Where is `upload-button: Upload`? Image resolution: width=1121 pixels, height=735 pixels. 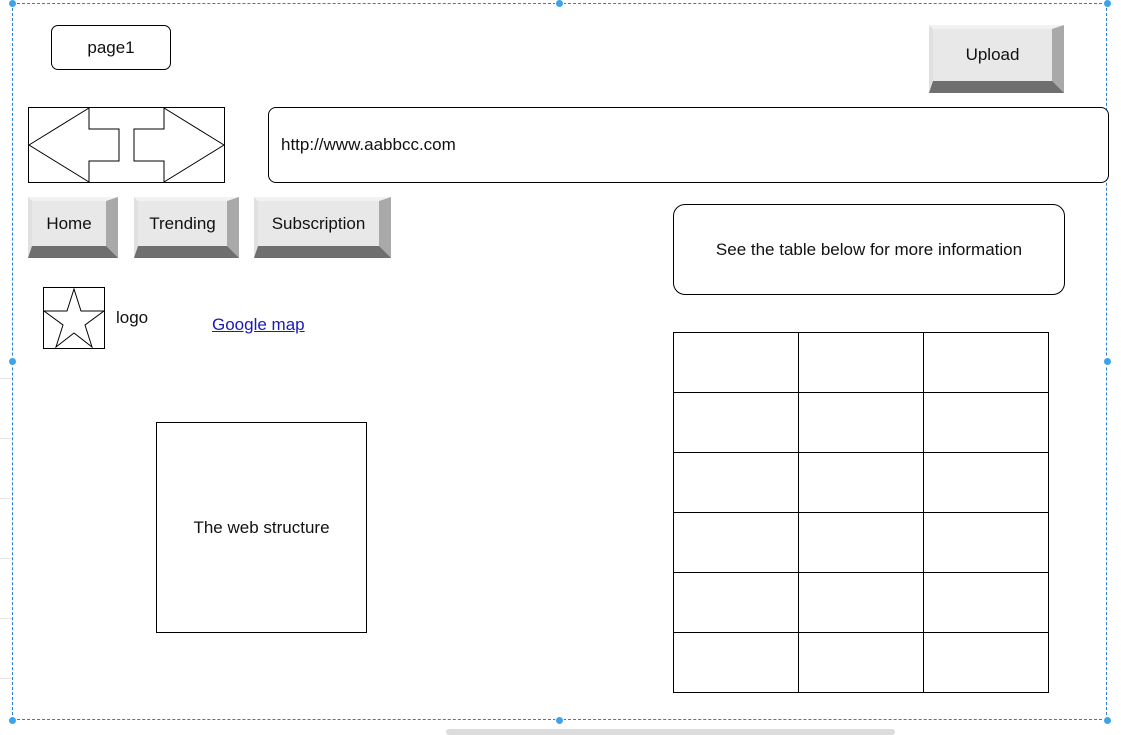
upload-button: Upload is located at coordinates (996, 59).